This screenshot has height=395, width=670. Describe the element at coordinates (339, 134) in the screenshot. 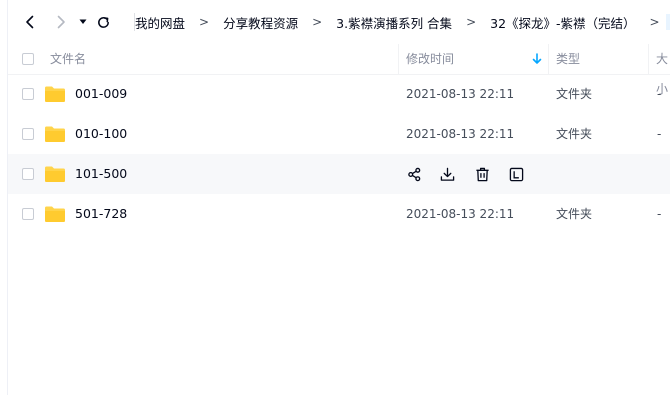

I see `table-row: 010-100 2021-08-13 22:11 文件夹 -` at that location.